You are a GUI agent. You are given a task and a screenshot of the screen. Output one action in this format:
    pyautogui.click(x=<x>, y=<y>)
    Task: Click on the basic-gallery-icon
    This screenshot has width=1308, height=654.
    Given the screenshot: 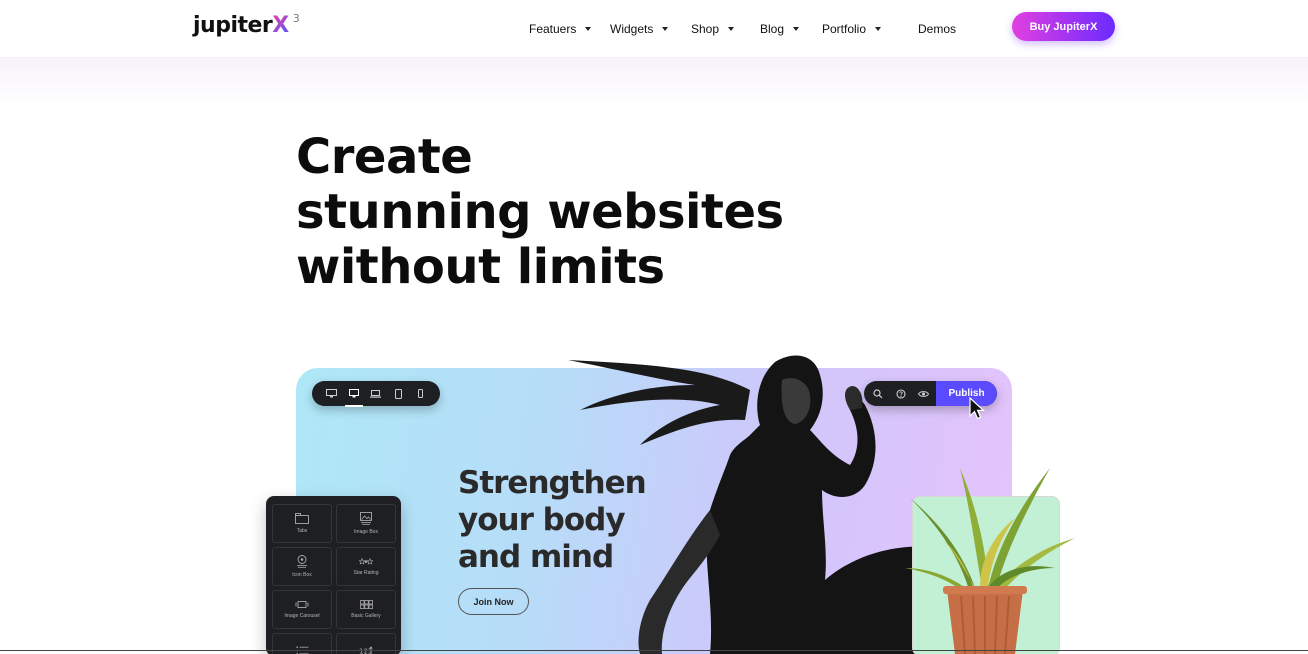 What is the action you would take?
    pyautogui.click(x=366, y=604)
    